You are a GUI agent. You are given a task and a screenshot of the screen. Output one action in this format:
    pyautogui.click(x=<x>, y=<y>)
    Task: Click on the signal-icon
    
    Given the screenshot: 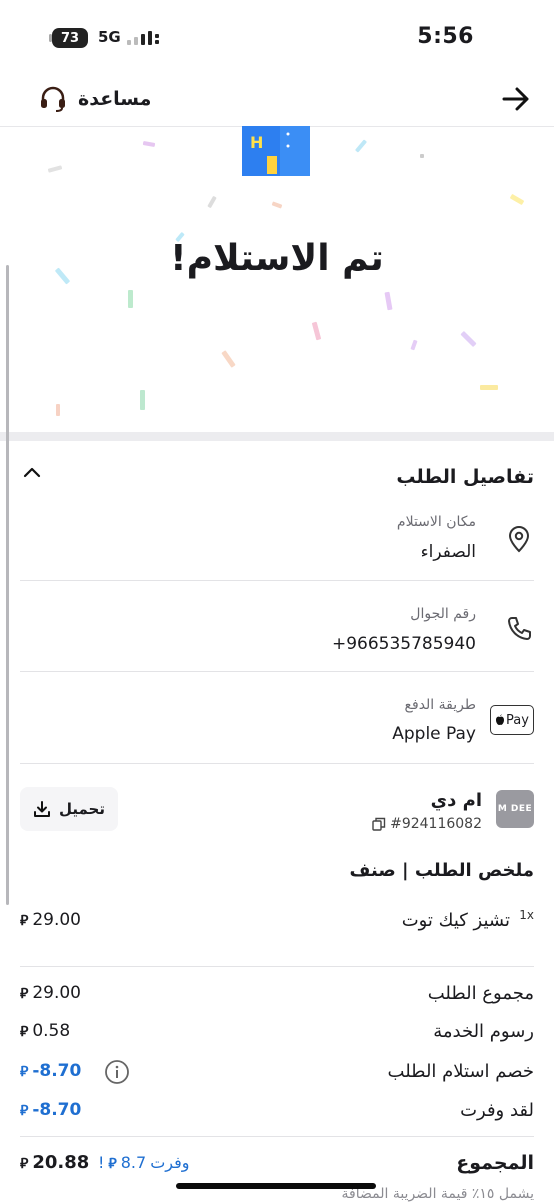 What is the action you would take?
    pyautogui.click(x=143, y=38)
    